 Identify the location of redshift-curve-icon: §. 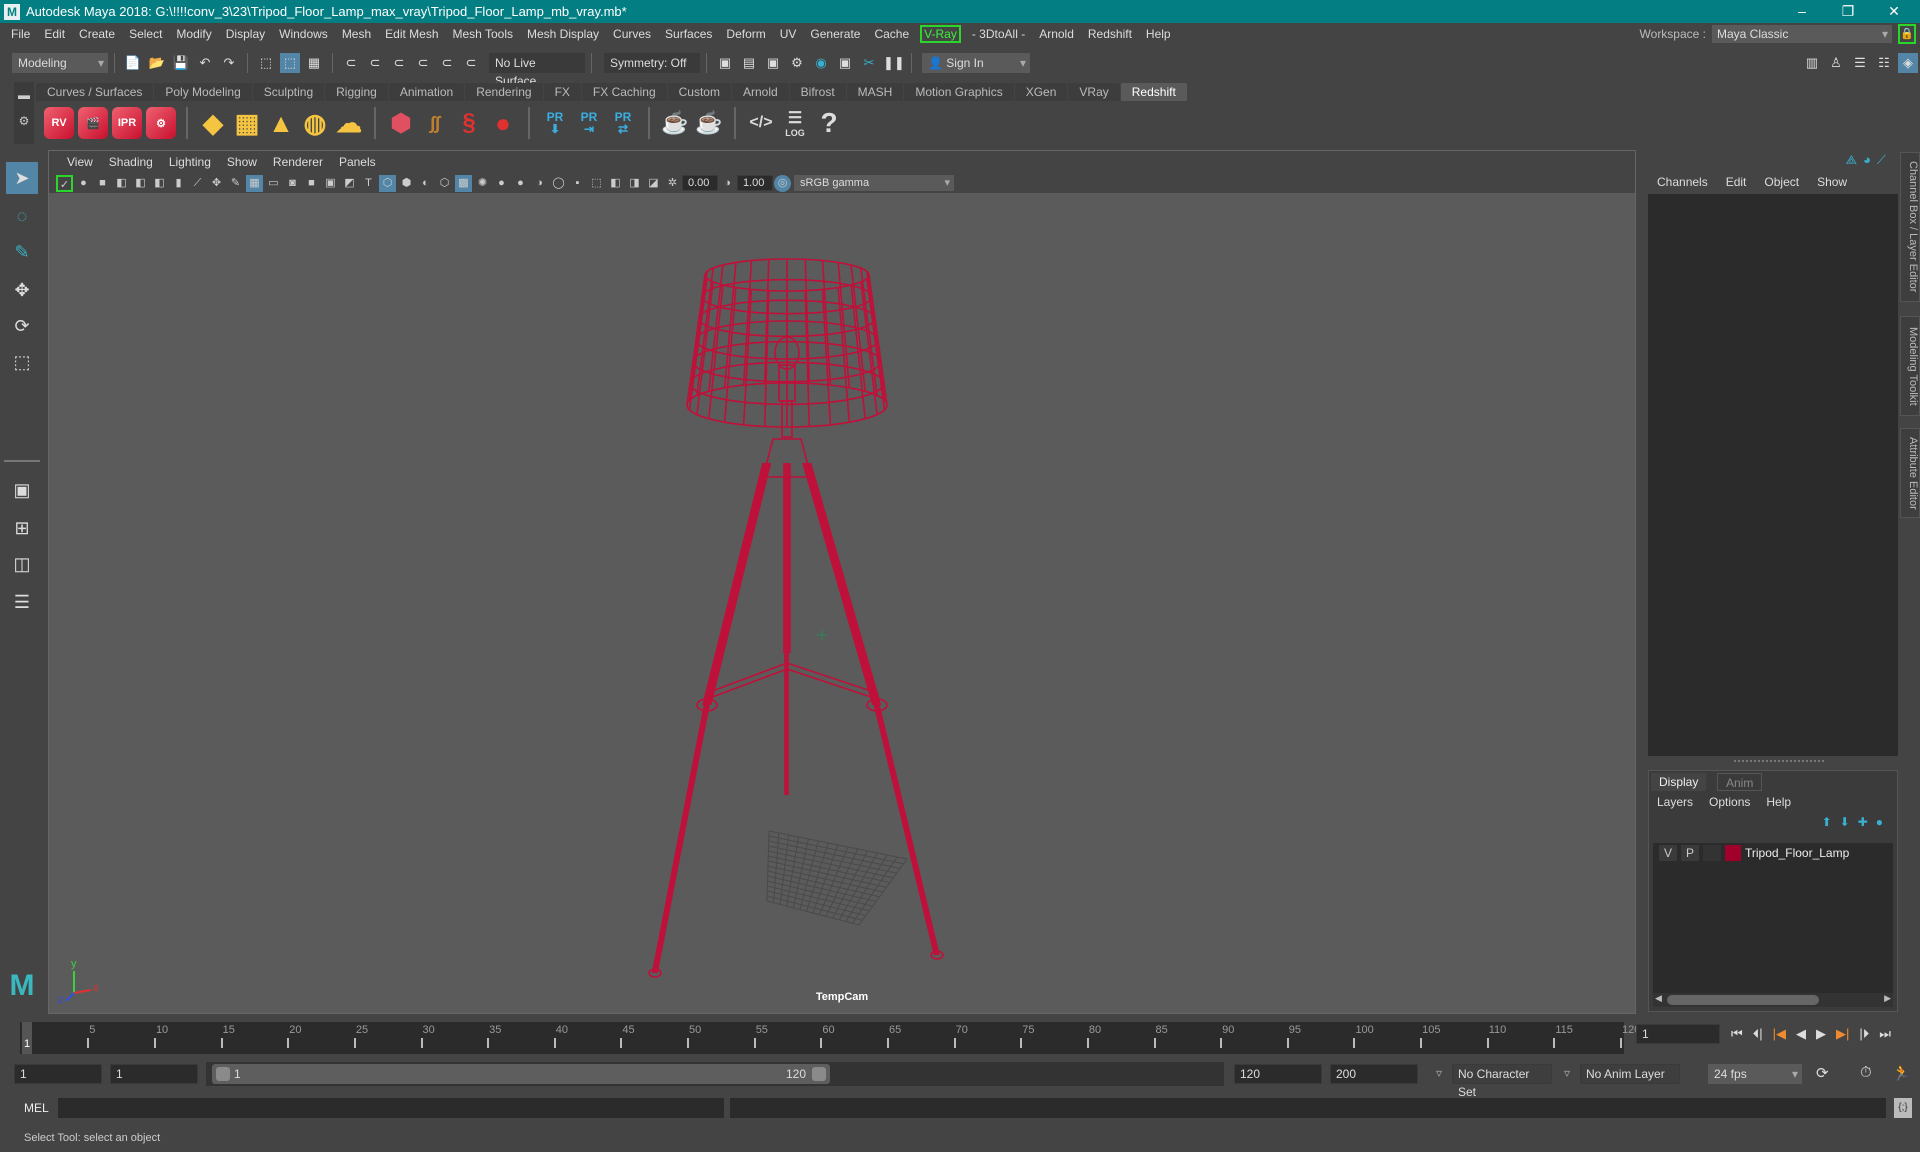
(469, 123).